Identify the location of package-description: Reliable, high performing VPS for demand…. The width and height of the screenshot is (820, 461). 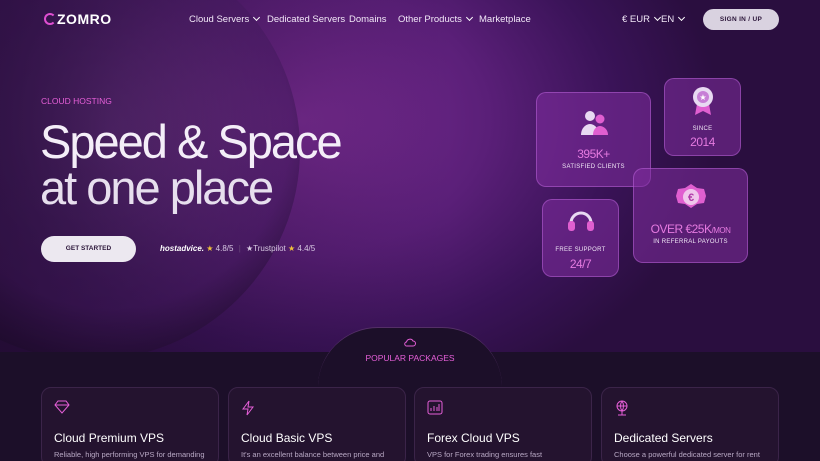
(129, 454).